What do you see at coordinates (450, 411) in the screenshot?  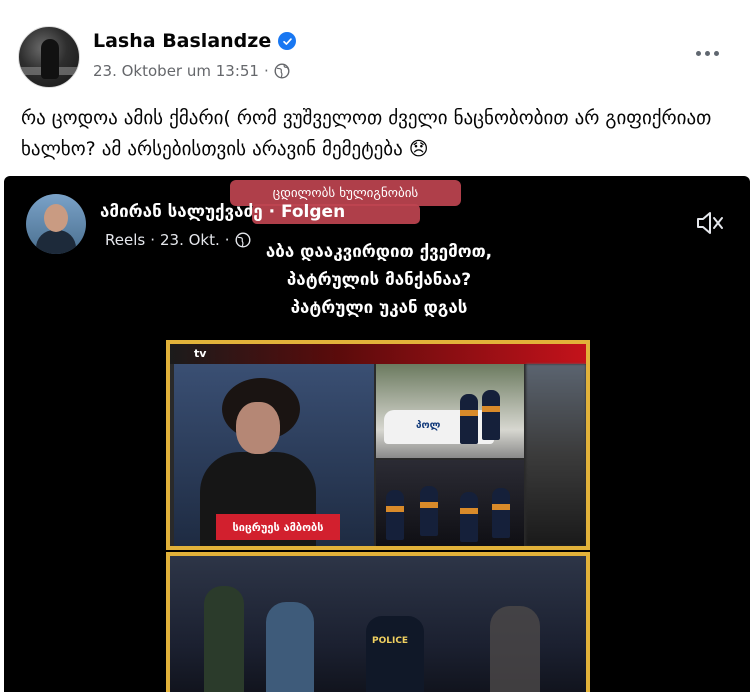 I see `patrol-car-scene: პოლ` at bounding box center [450, 411].